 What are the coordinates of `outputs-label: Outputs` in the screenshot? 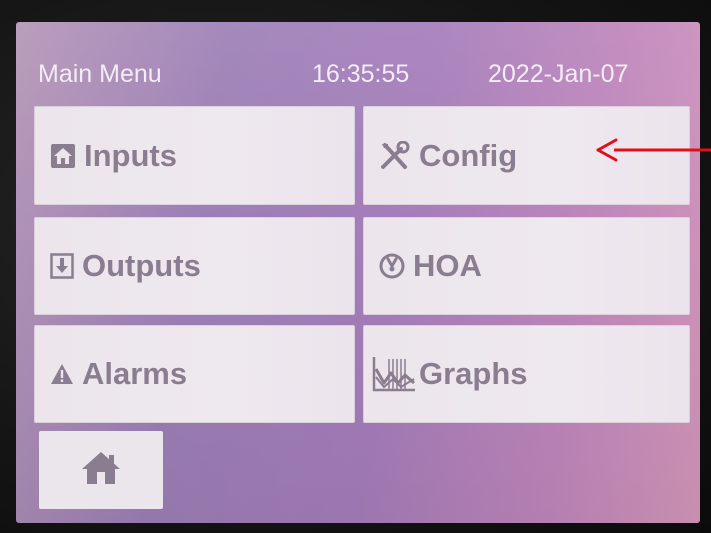 It's located at (141, 265).